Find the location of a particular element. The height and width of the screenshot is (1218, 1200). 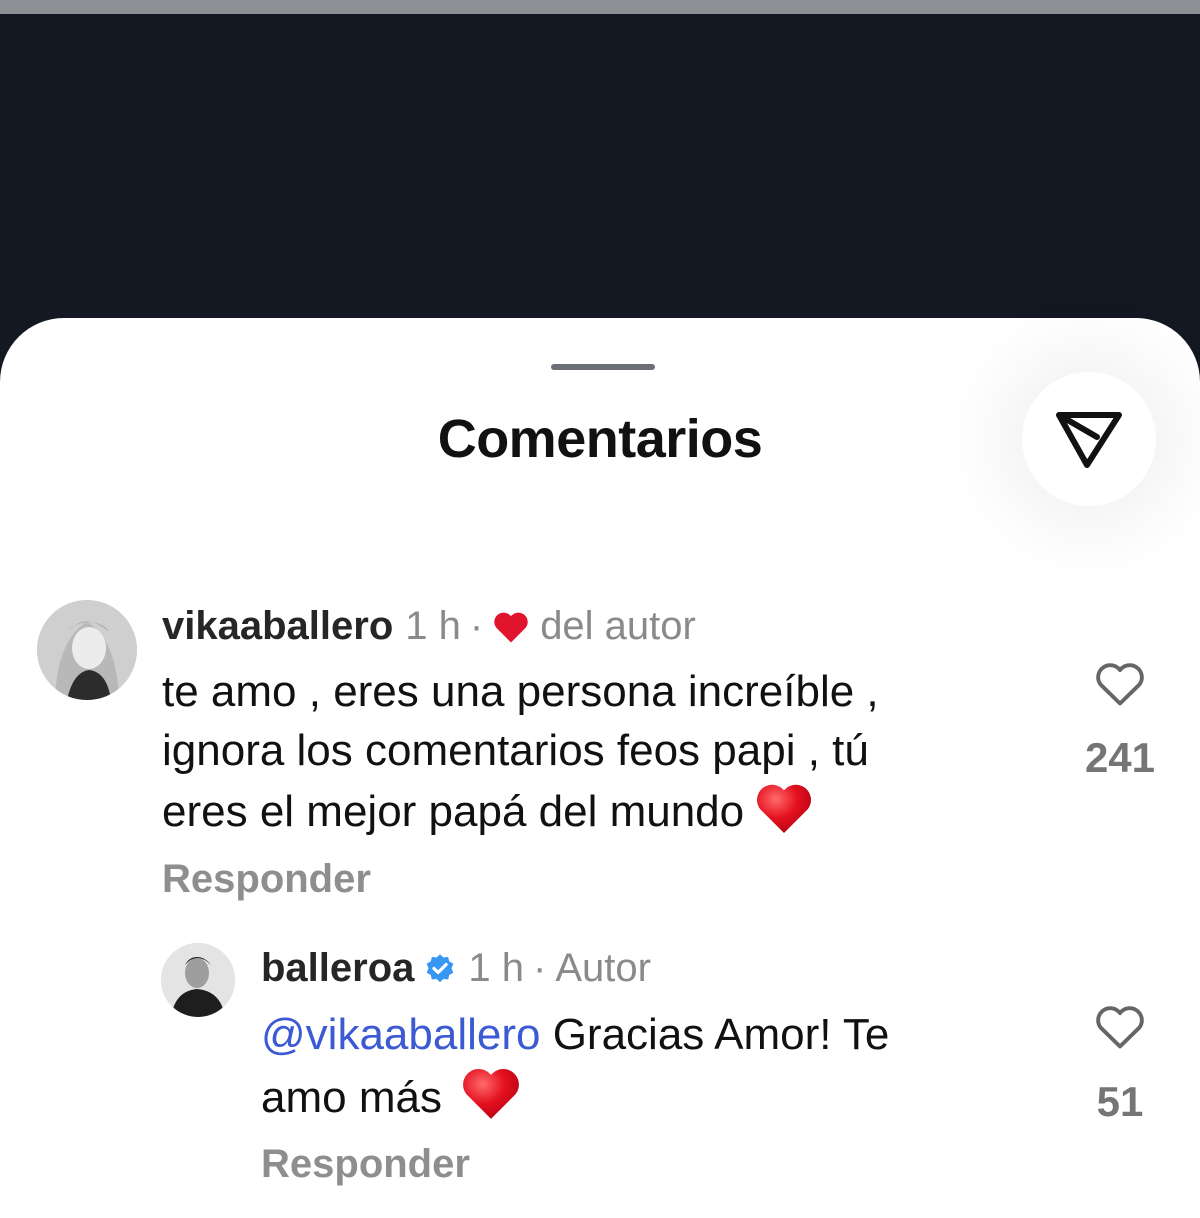

red-heart-icon is located at coordinates (511, 627).